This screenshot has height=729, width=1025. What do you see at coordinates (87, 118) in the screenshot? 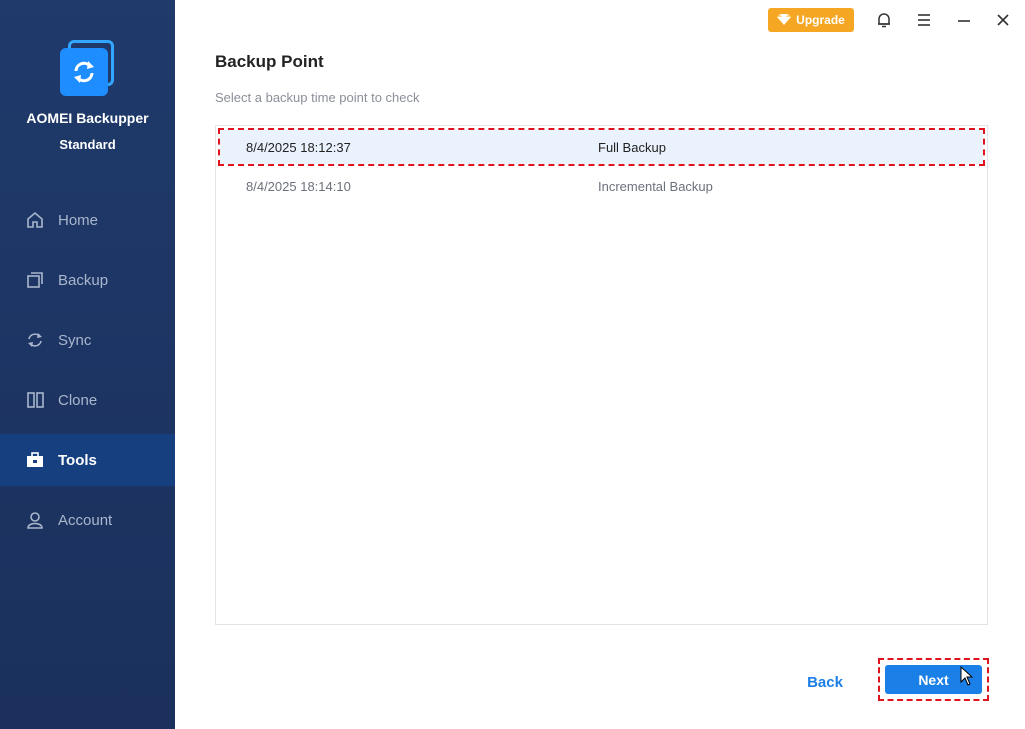
I see `app-name: AOMEI Backupper` at bounding box center [87, 118].